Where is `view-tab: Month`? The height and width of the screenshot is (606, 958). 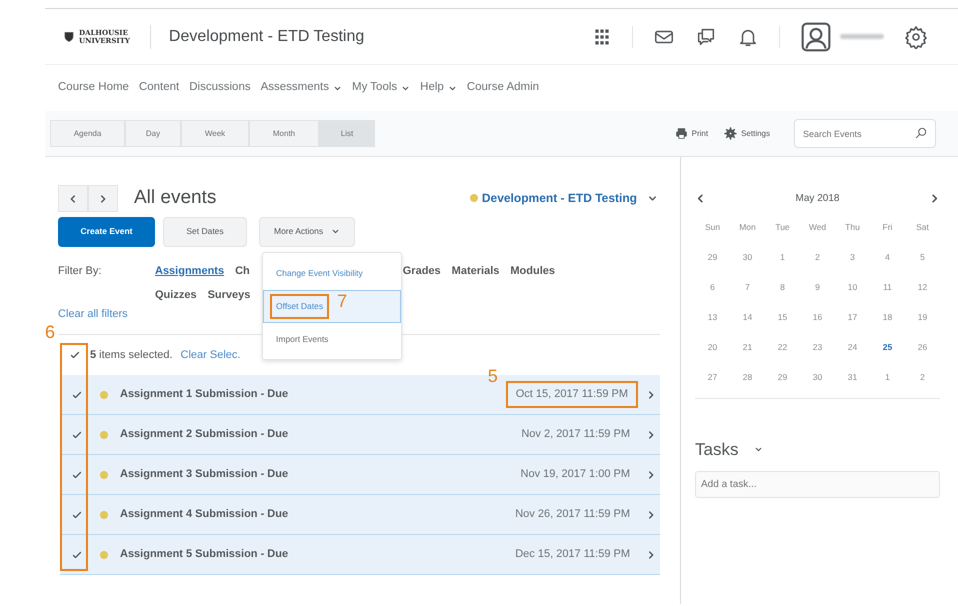 view-tab: Month is located at coordinates (284, 133).